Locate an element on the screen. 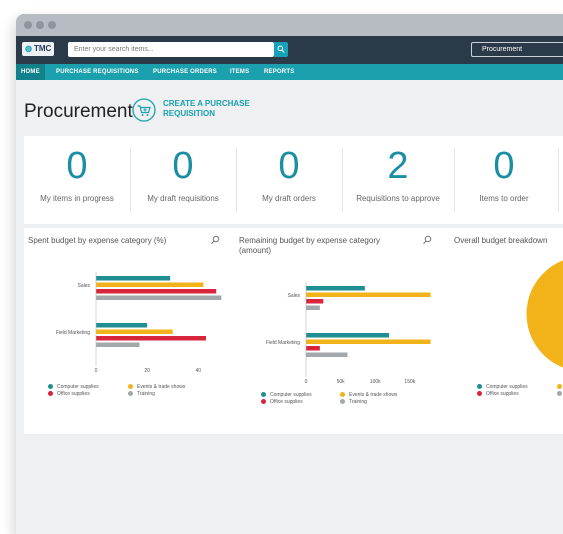 The width and height of the screenshot is (563, 534). tick-label: 150k is located at coordinates (409, 382).